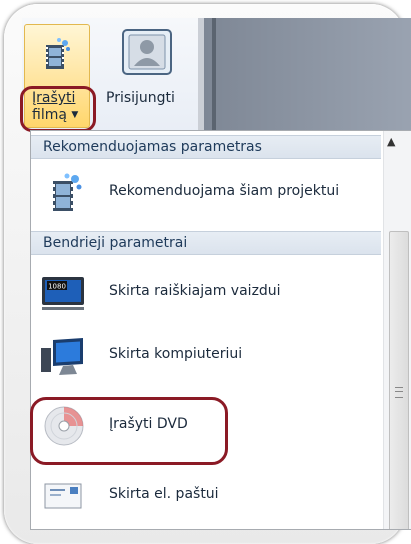 This screenshot has height=544, width=411. I want to click on section-header-general: Bendrieji parametrai, so click(206, 243).